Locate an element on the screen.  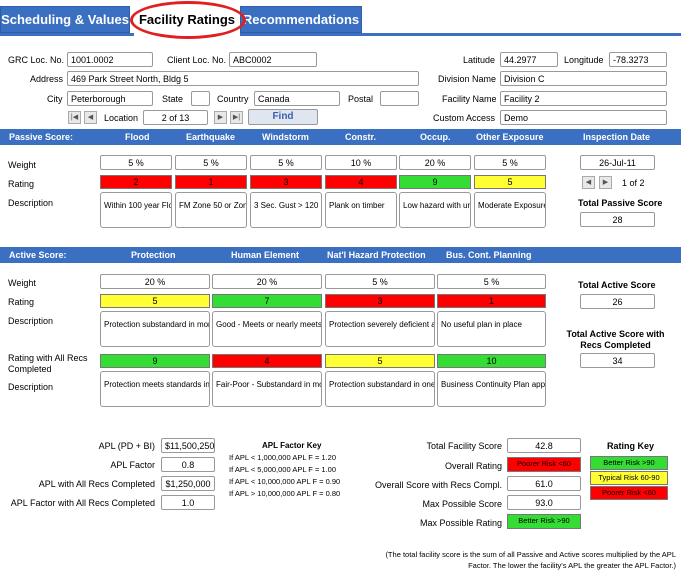
longitude-label: Longitude is located at coordinates (584, 60).